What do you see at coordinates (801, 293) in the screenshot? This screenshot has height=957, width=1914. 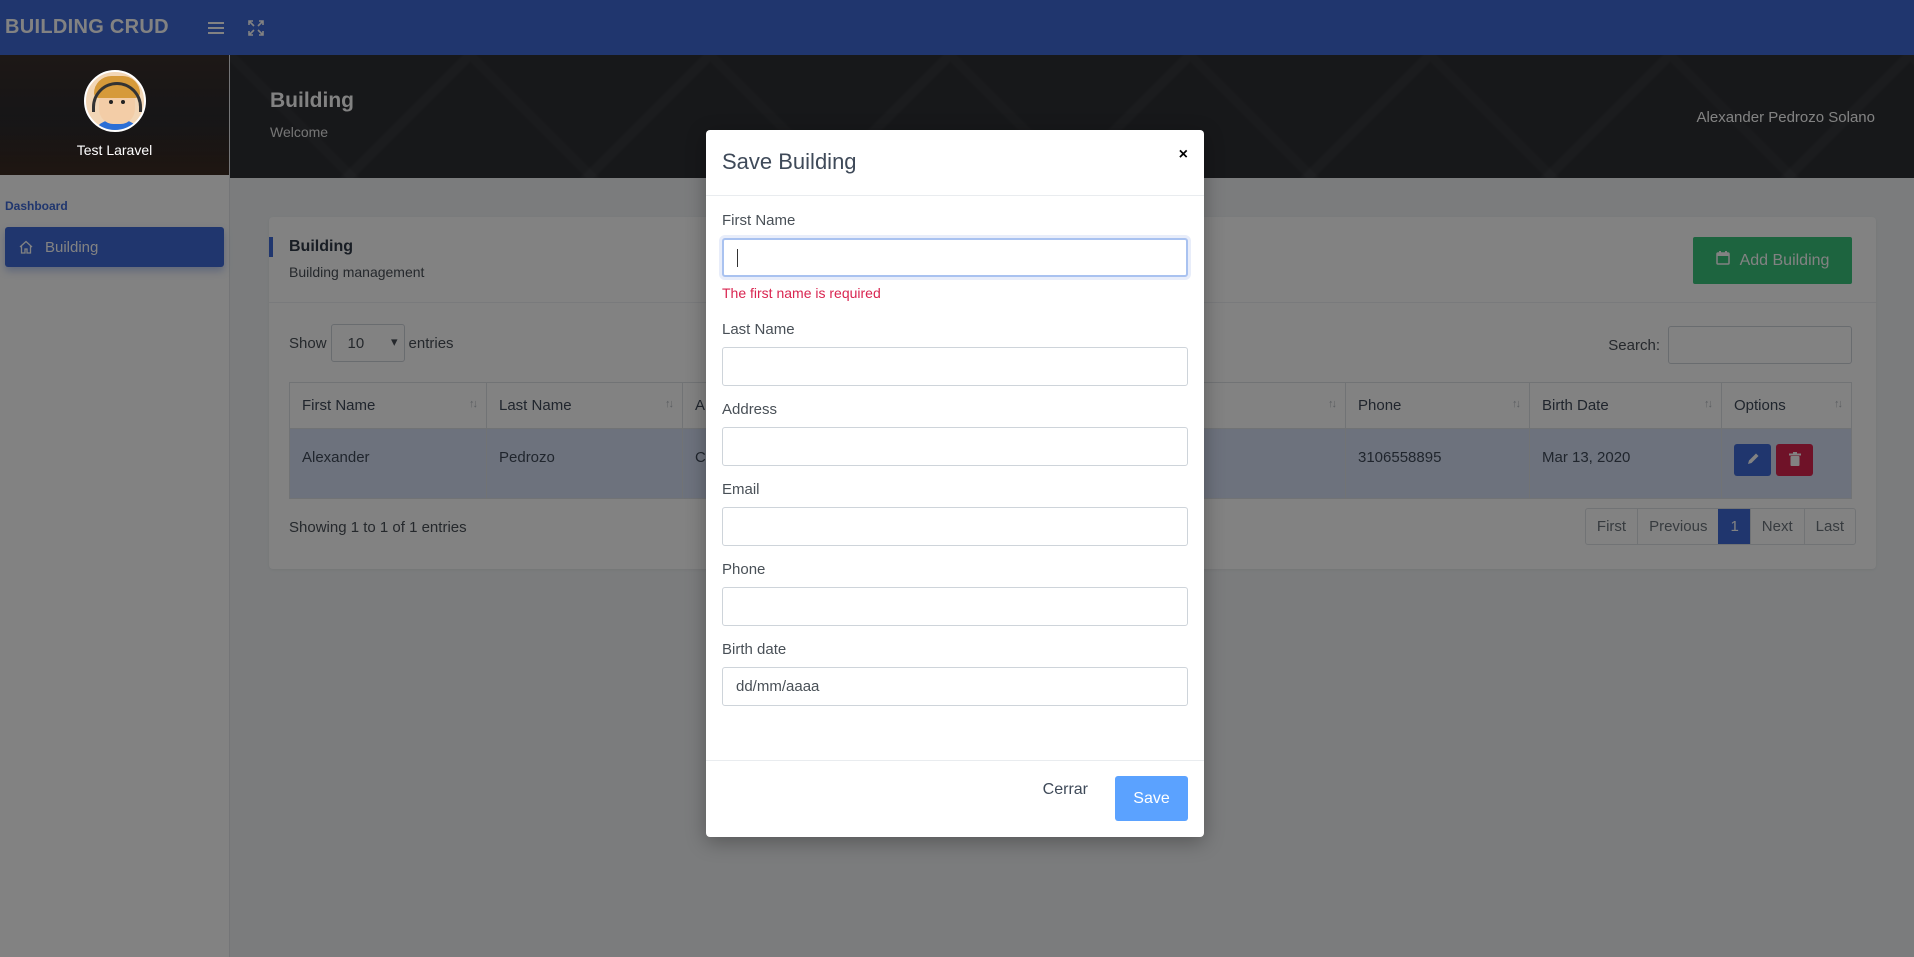 I see `first-name-error: The first name is required` at bounding box center [801, 293].